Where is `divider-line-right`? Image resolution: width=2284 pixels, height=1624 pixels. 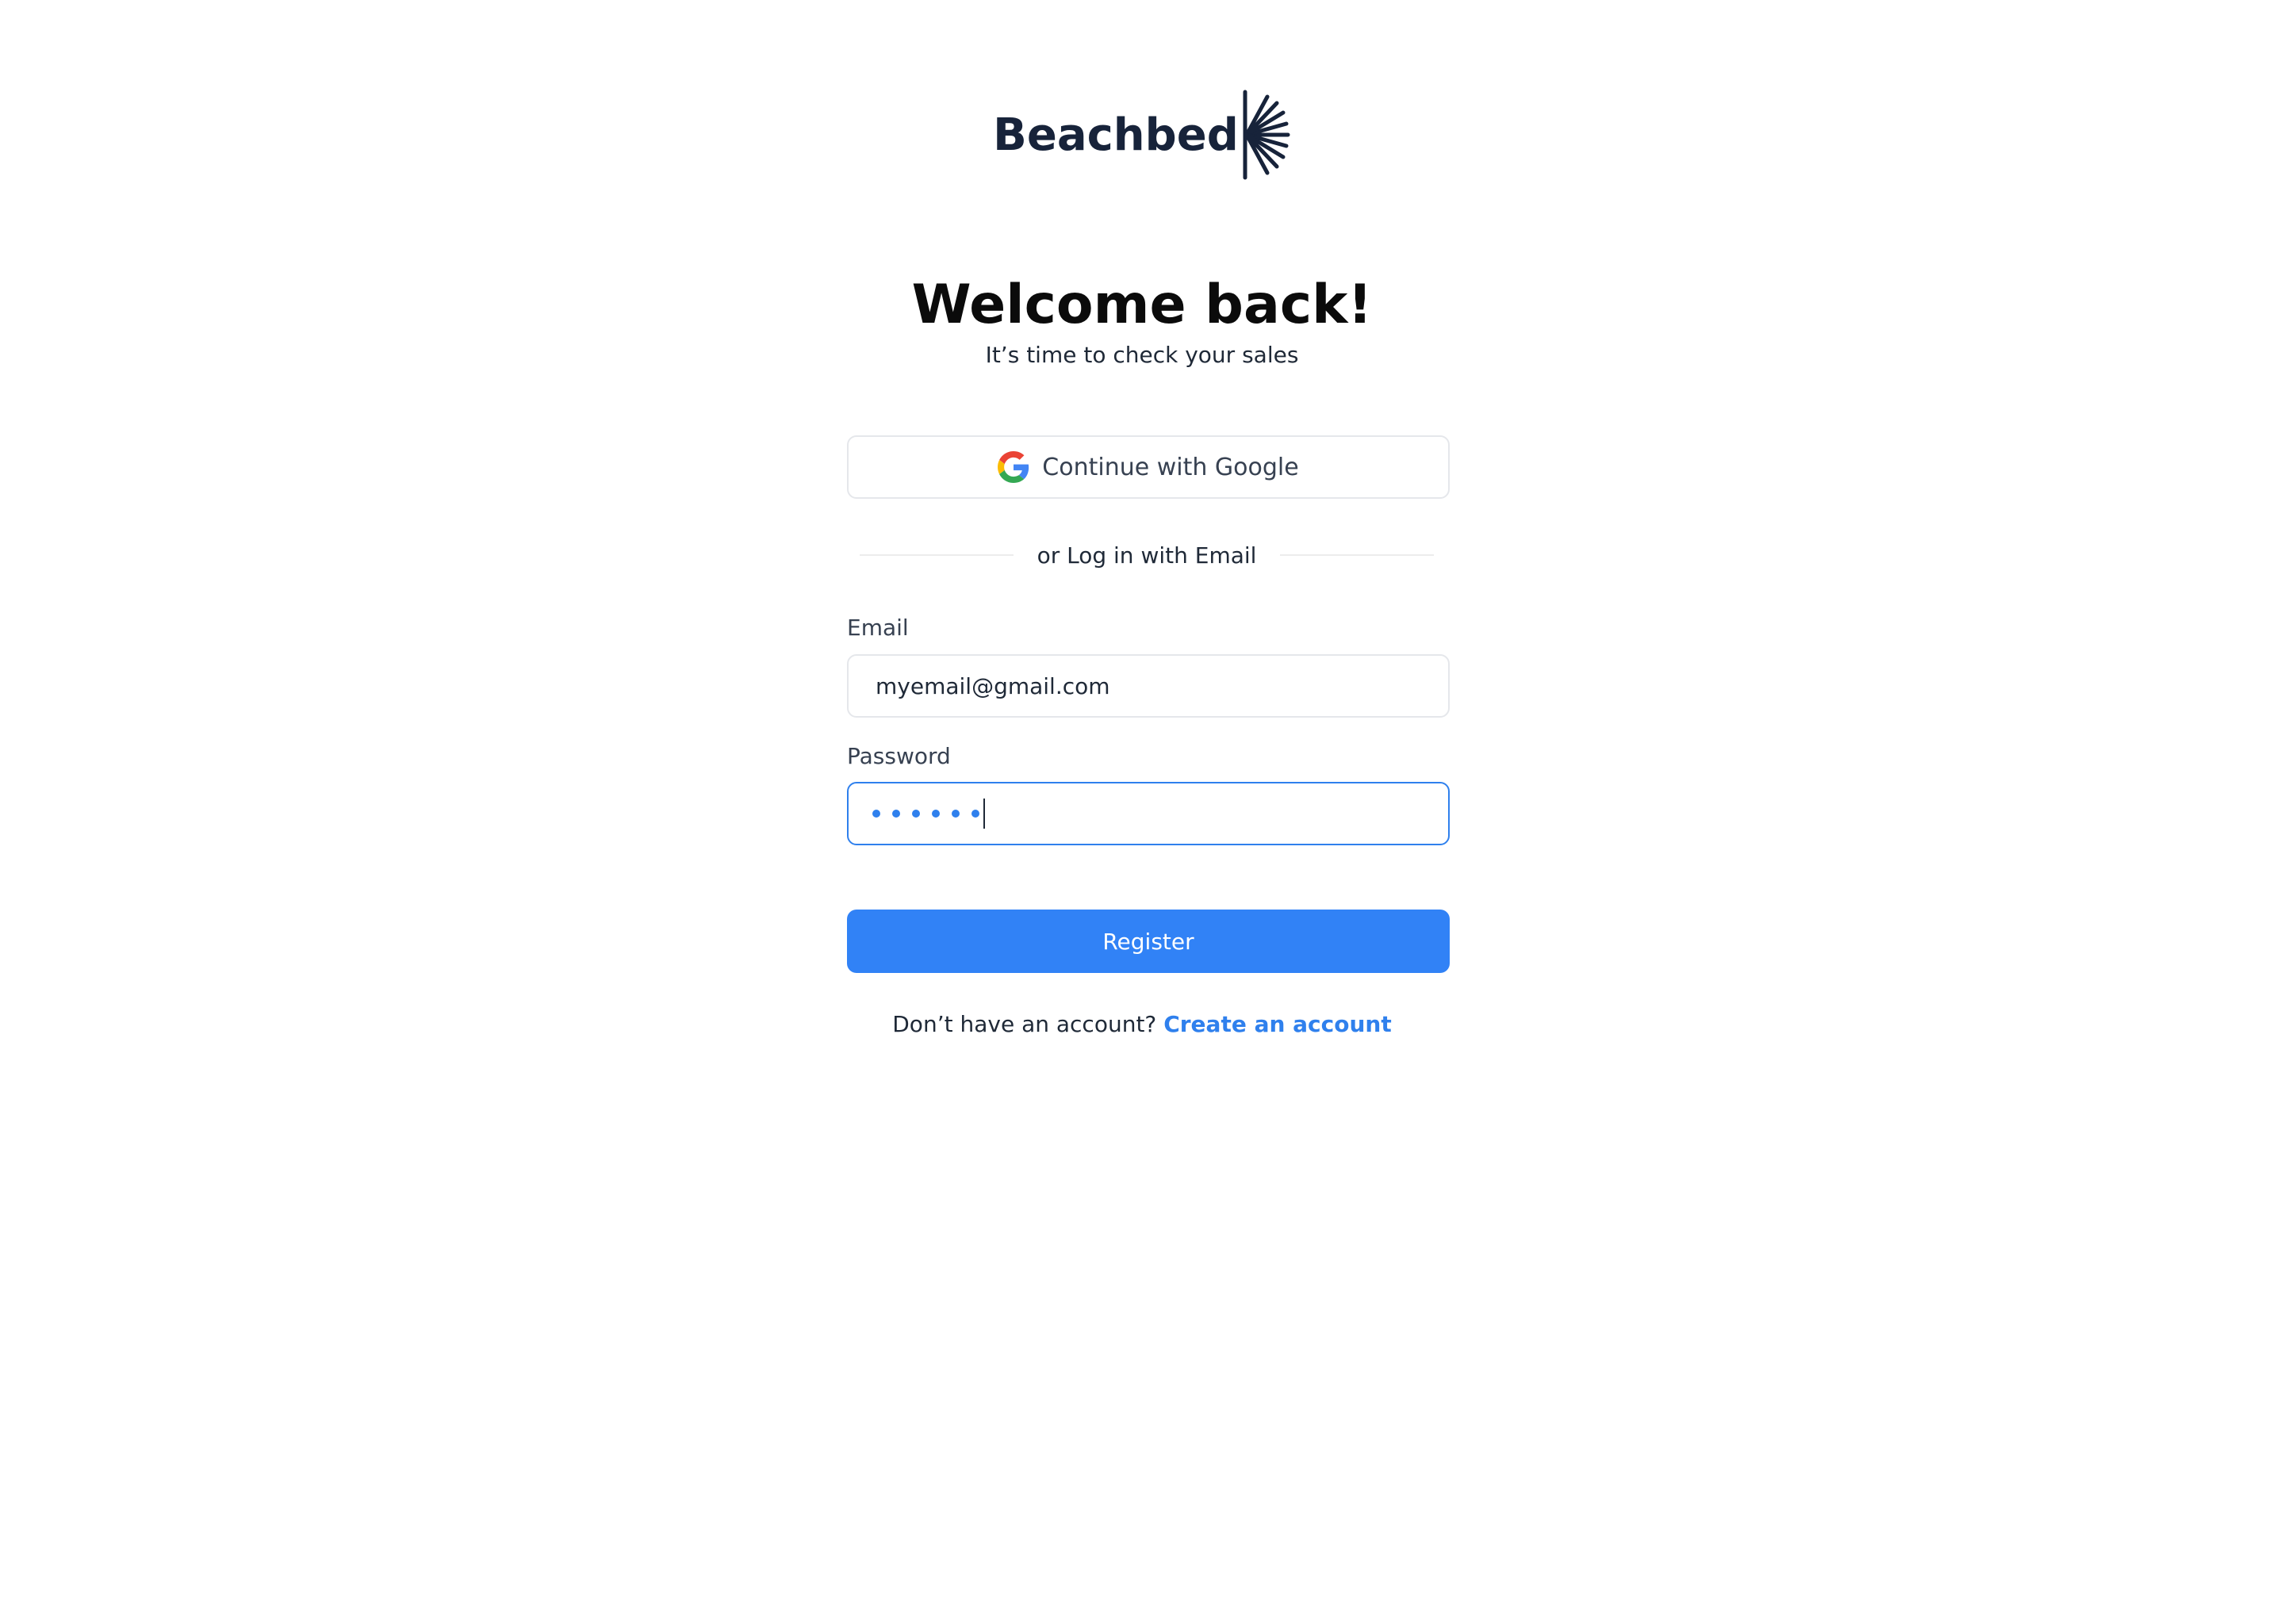
divider-line-right is located at coordinates (1357, 555).